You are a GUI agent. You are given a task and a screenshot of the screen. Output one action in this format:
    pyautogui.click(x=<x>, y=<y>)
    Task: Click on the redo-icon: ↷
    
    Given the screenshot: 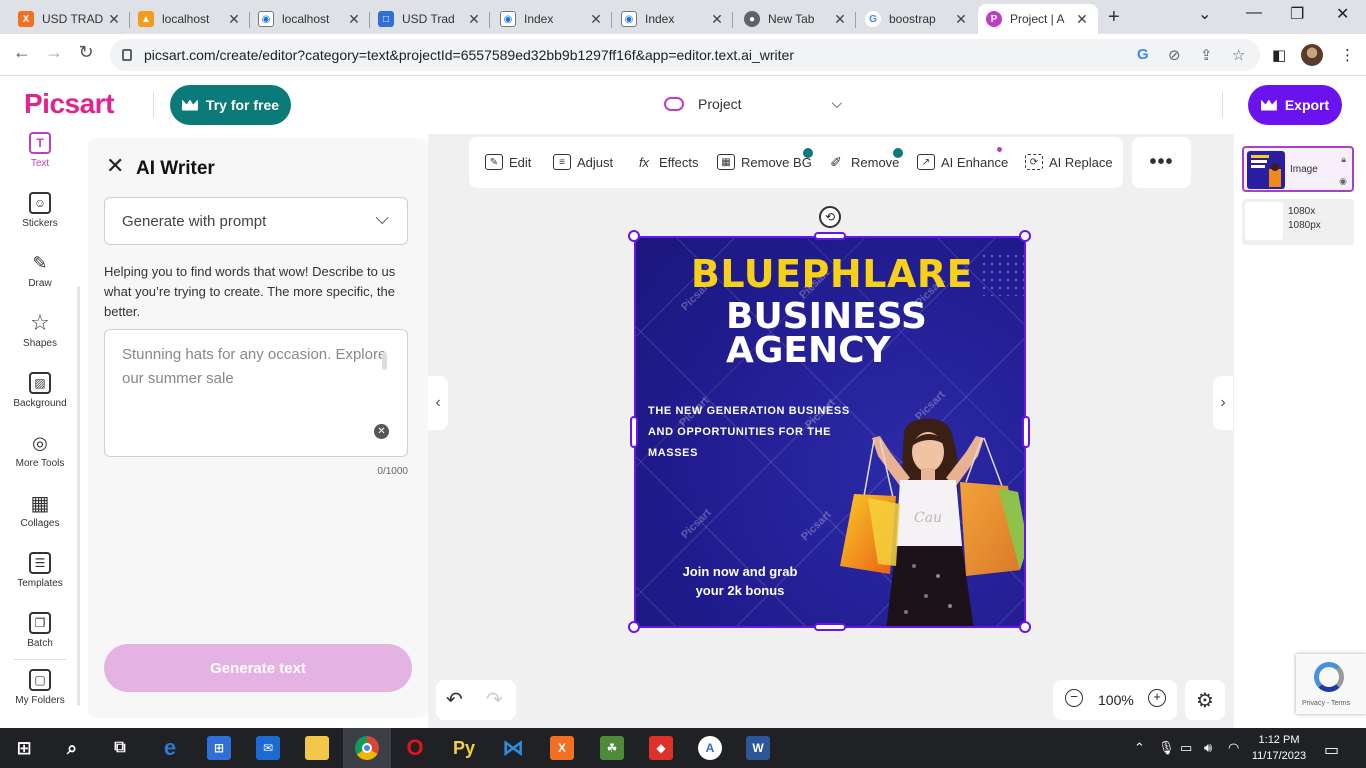 What is the action you would take?
    pyautogui.click(x=494, y=699)
    